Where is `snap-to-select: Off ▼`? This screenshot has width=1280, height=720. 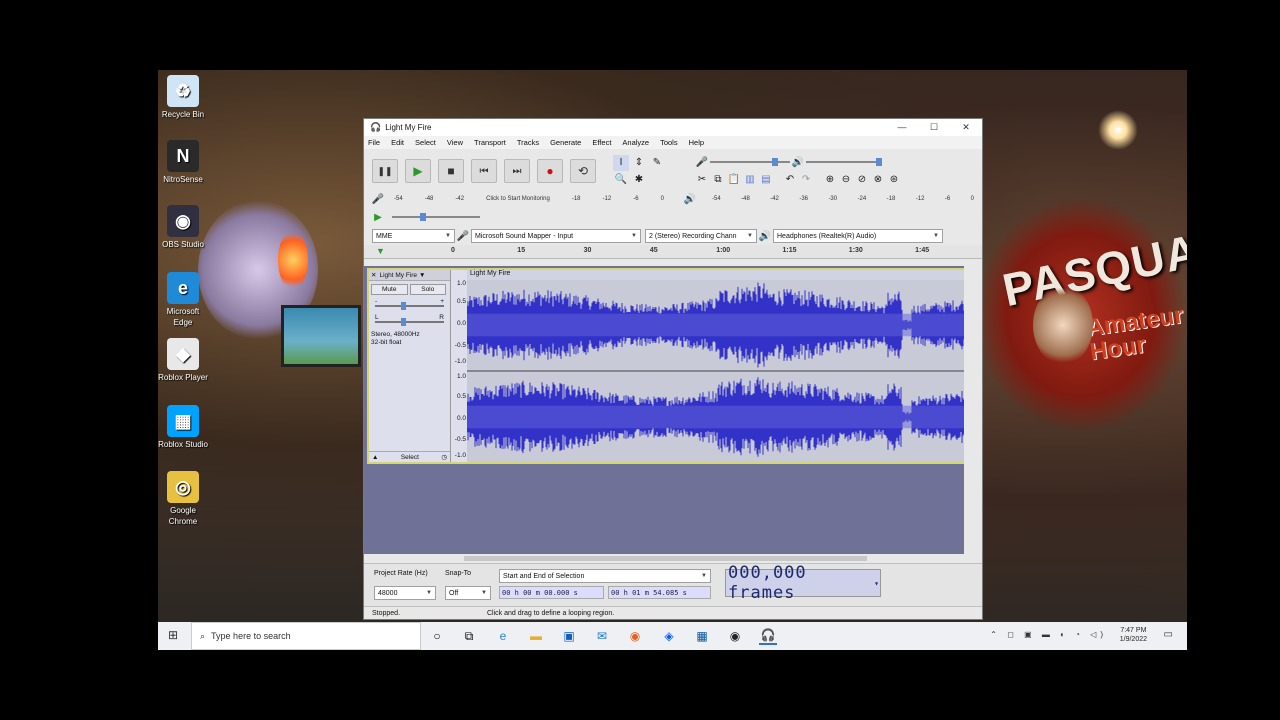 snap-to-select: Off ▼ is located at coordinates (468, 593).